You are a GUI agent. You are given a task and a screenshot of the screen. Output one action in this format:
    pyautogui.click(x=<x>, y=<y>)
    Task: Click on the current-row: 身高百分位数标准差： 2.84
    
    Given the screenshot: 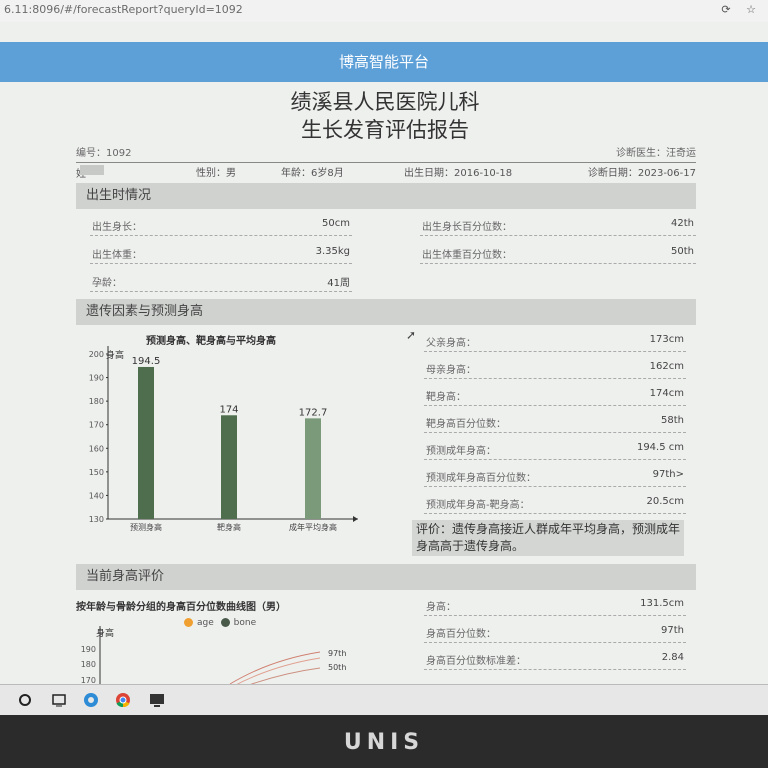 What is the action you would take?
    pyautogui.click(x=555, y=658)
    